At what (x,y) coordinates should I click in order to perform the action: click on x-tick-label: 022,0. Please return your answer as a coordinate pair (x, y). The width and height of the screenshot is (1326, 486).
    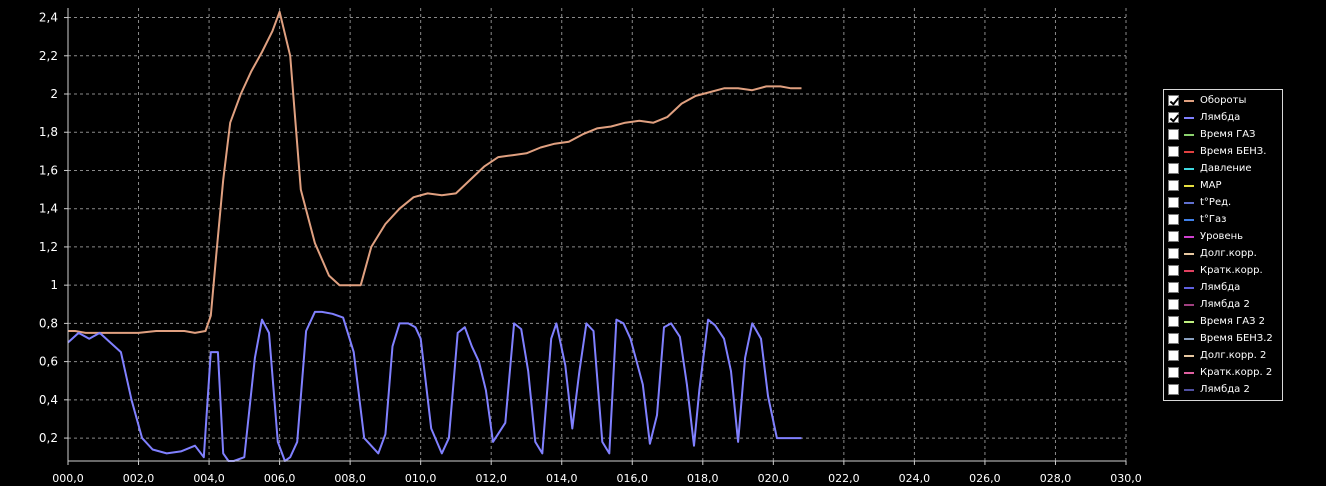
    Looking at the image, I should click on (844, 478).